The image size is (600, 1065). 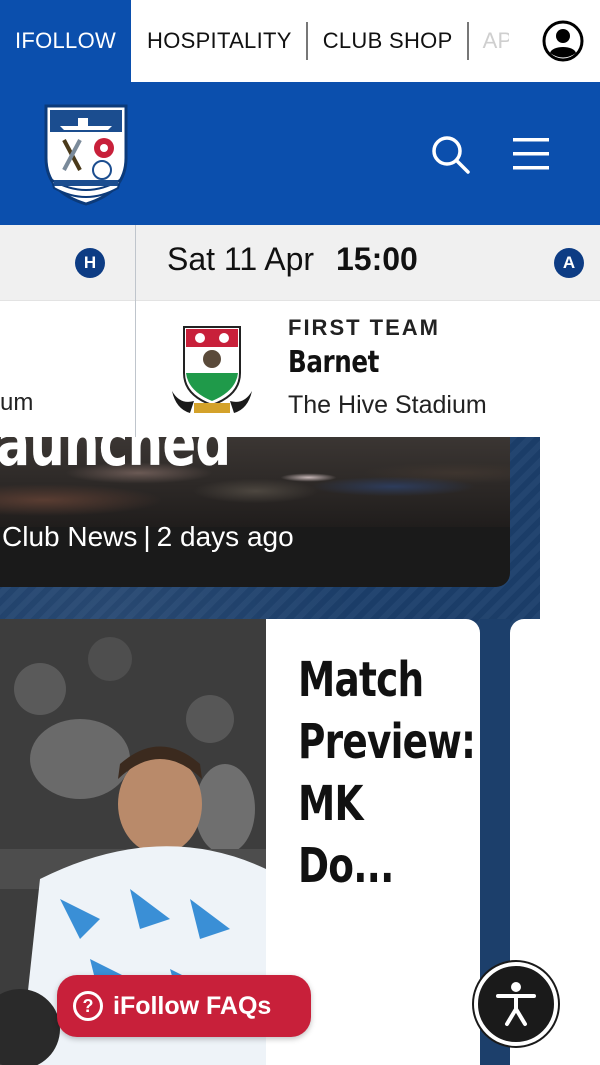 What do you see at coordinates (65, 41) in the screenshot?
I see `nav-ifollow: IFOLLOW` at bounding box center [65, 41].